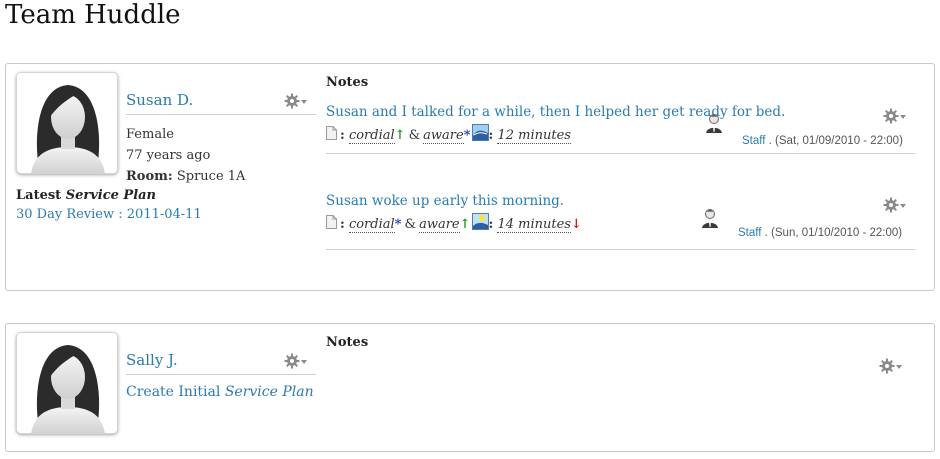  Describe the element at coordinates (576, 224) in the screenshot. I see `trend-down-icon: ↓` at that location.